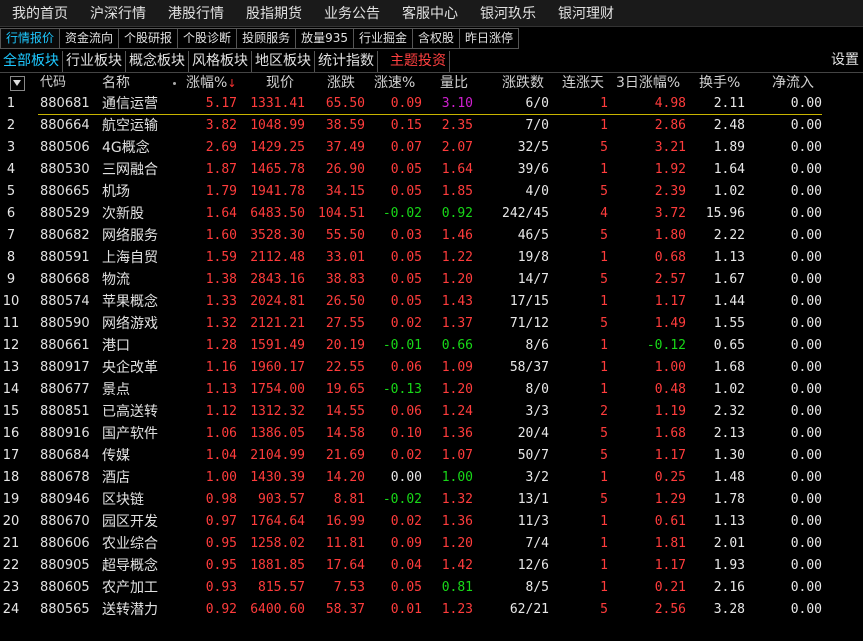 This screenshot has width=863, height=641. I want to click on col-speed-header: 涨速%, so click(398, 83).